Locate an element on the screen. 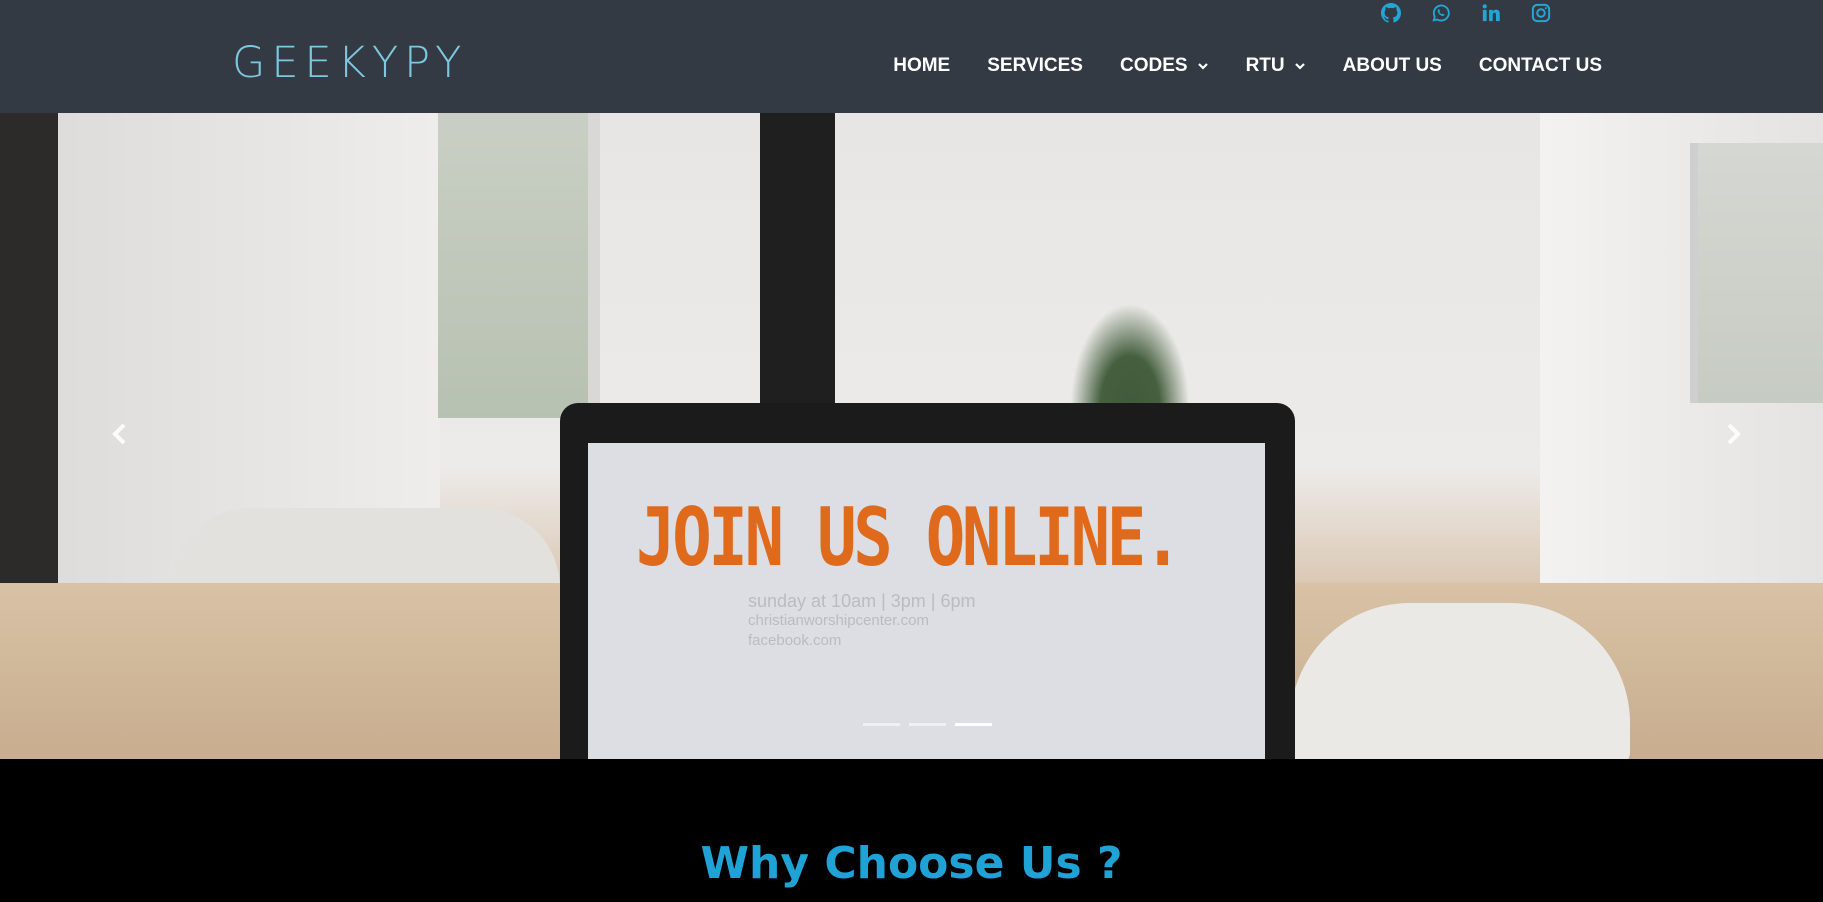 The image size is (1823, 902). github-link is located at coordinates (1392, 14).